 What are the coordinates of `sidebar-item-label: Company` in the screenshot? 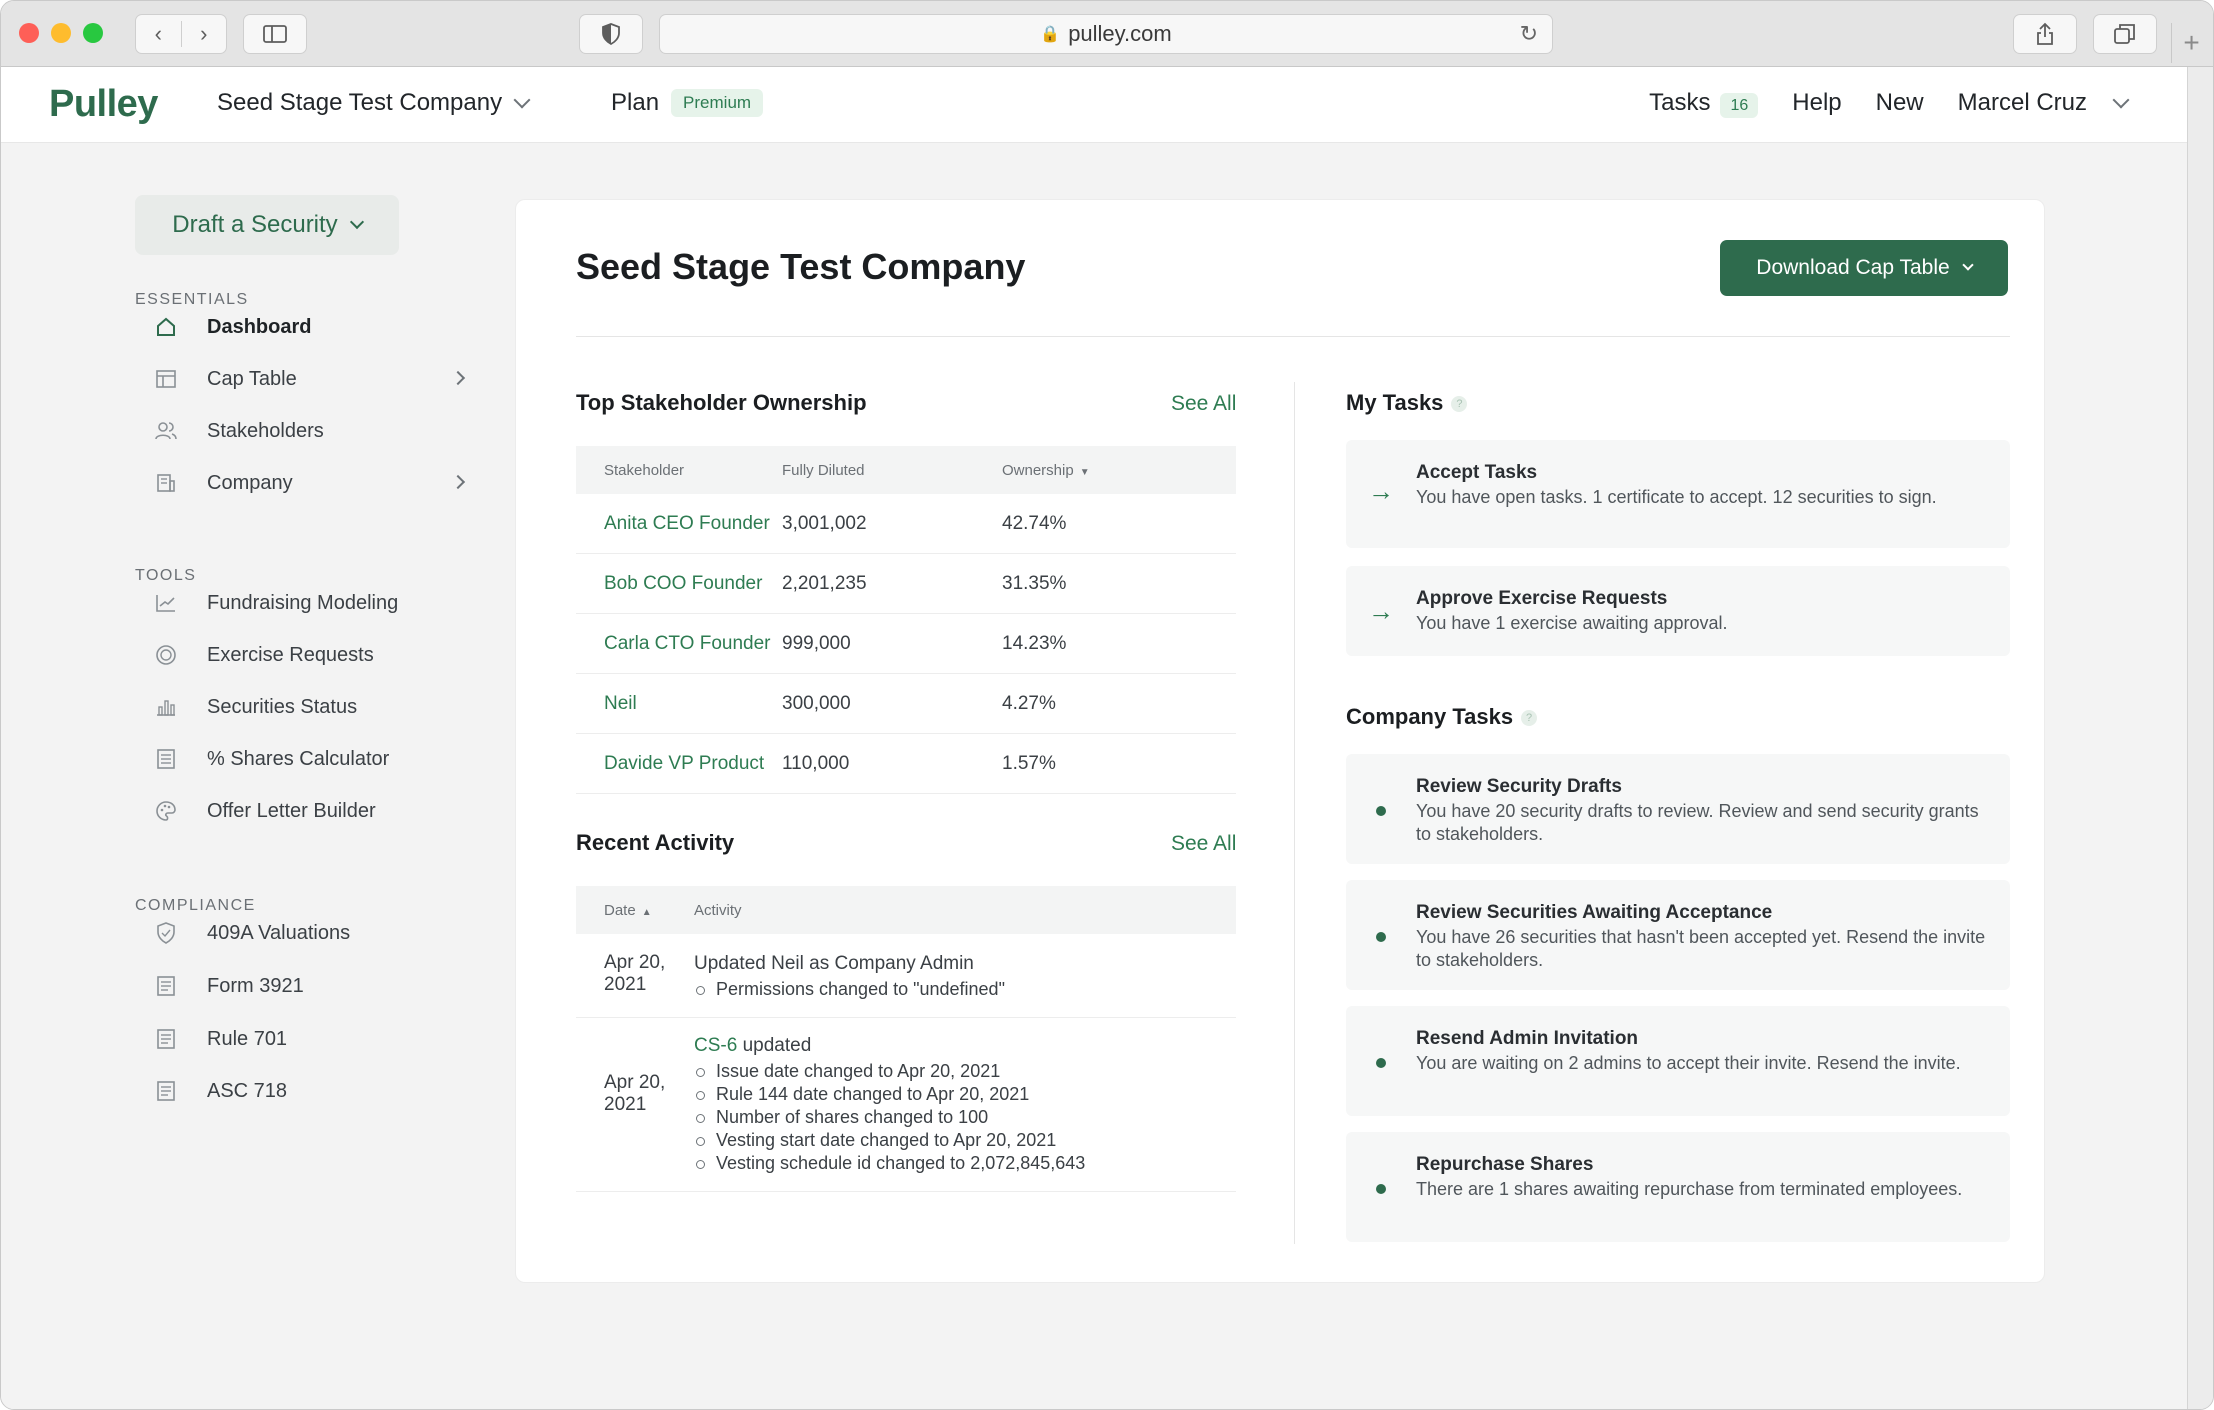 It's located at (250, 482).